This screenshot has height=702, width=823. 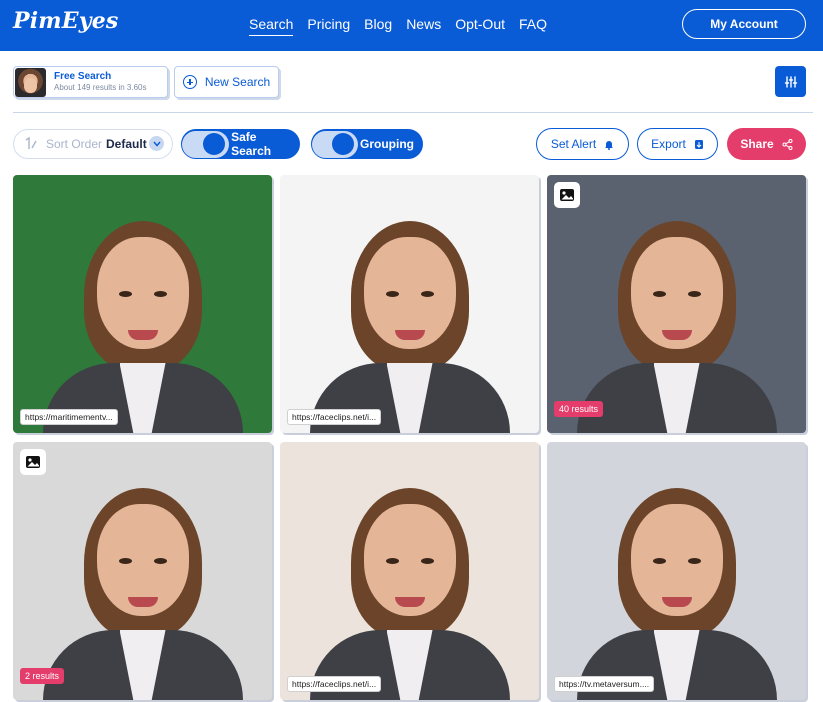 I want to click on nav-search: Search, so click(x=271, y=26).